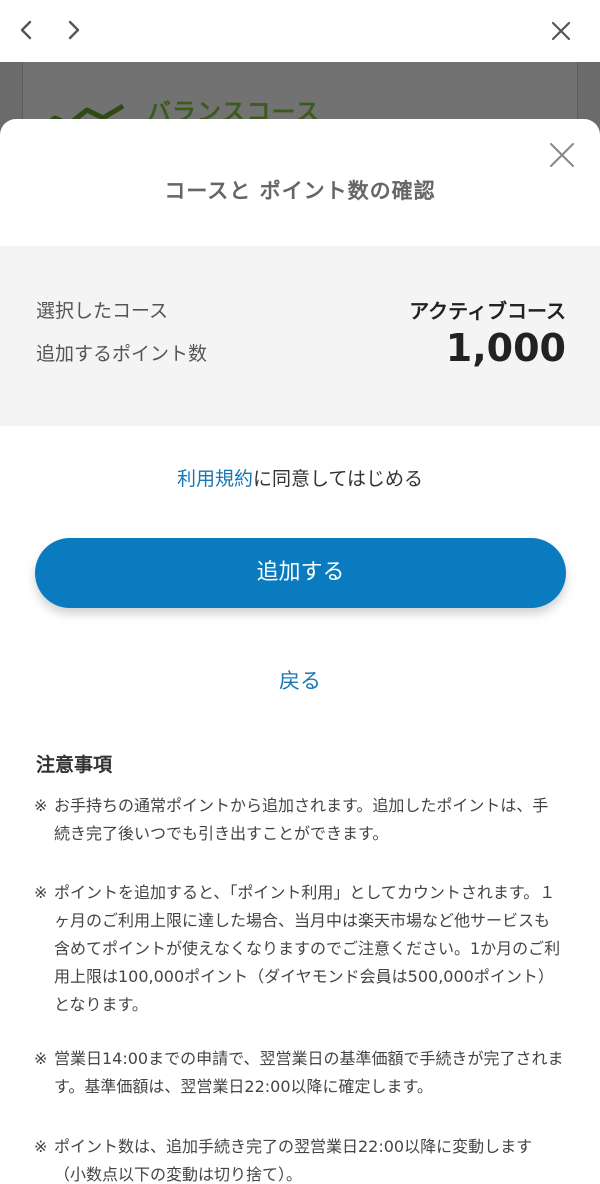 The width and height of the screenshot is (600, 1184). I want to click on back-link: 戻る, so click(300, 680).